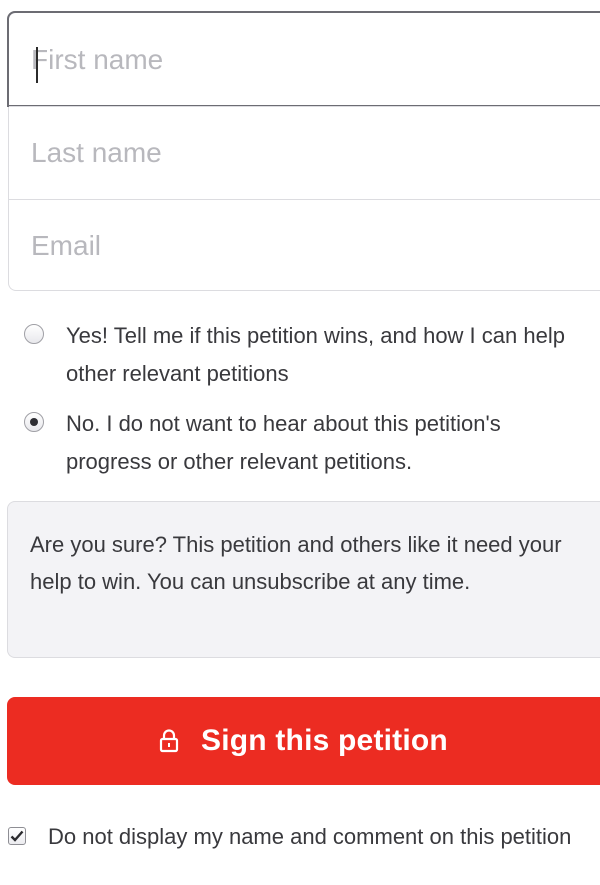  I want to click on last-name-input, so click(304, 153).